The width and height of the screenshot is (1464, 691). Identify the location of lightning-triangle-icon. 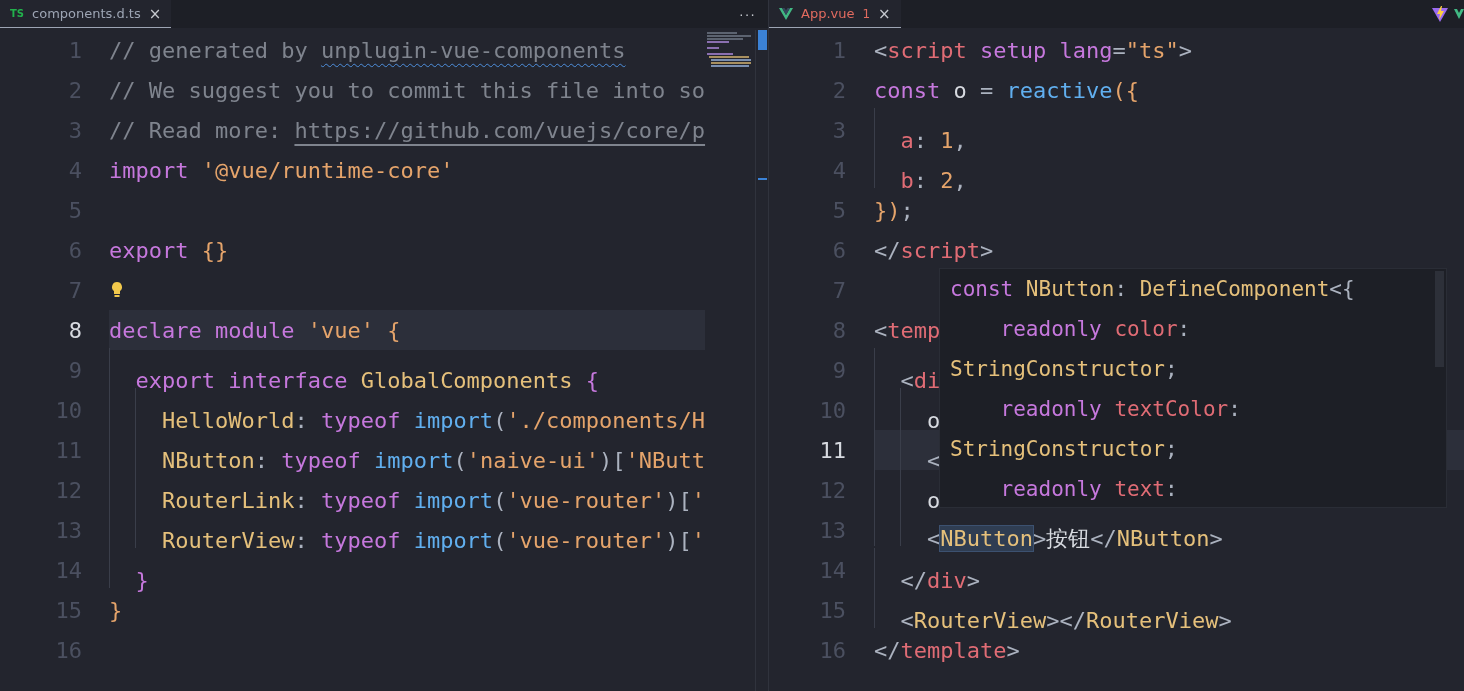
(1440, 14).